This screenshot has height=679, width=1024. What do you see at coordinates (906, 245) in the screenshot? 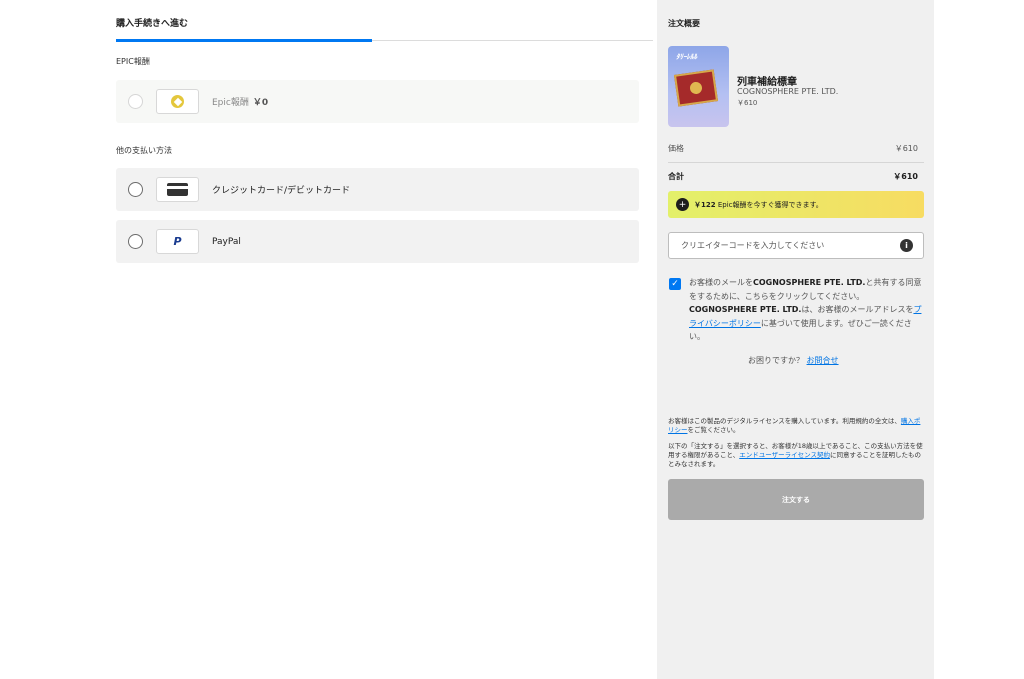
I see `info-icon: i` at bounding box center [906, 245].